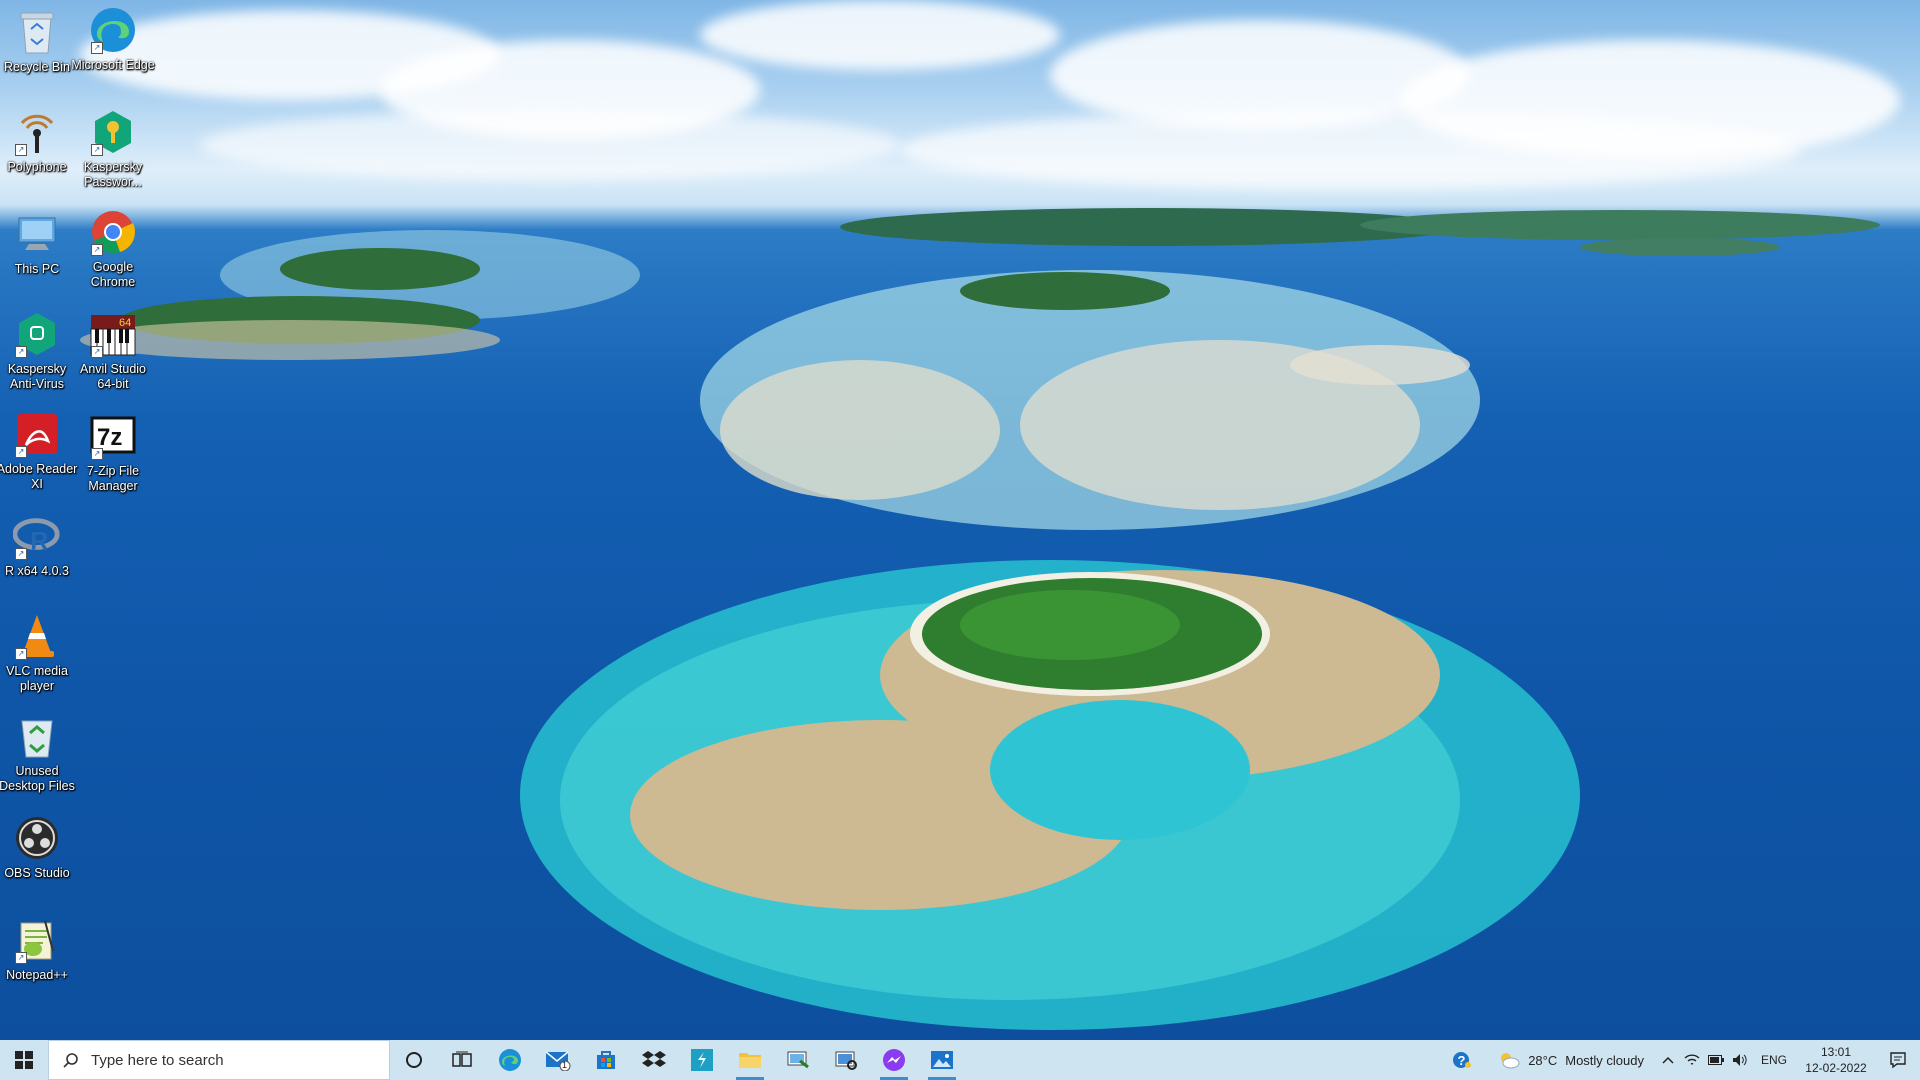 This screenshot has height=1080, width=1920. What do you see at coordinates (37, 234) in the screenshot?
I see `this-pc-icon` at bounding box center [37, 234].